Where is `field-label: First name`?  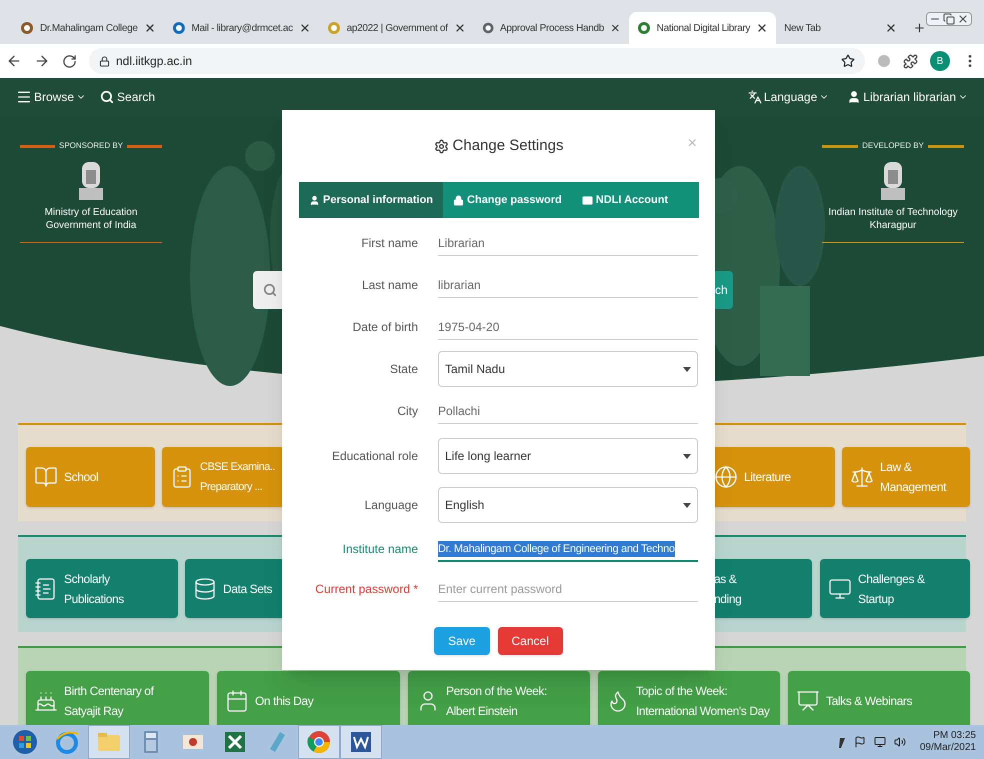
field-label: First name is located at coordinates (389, 243).